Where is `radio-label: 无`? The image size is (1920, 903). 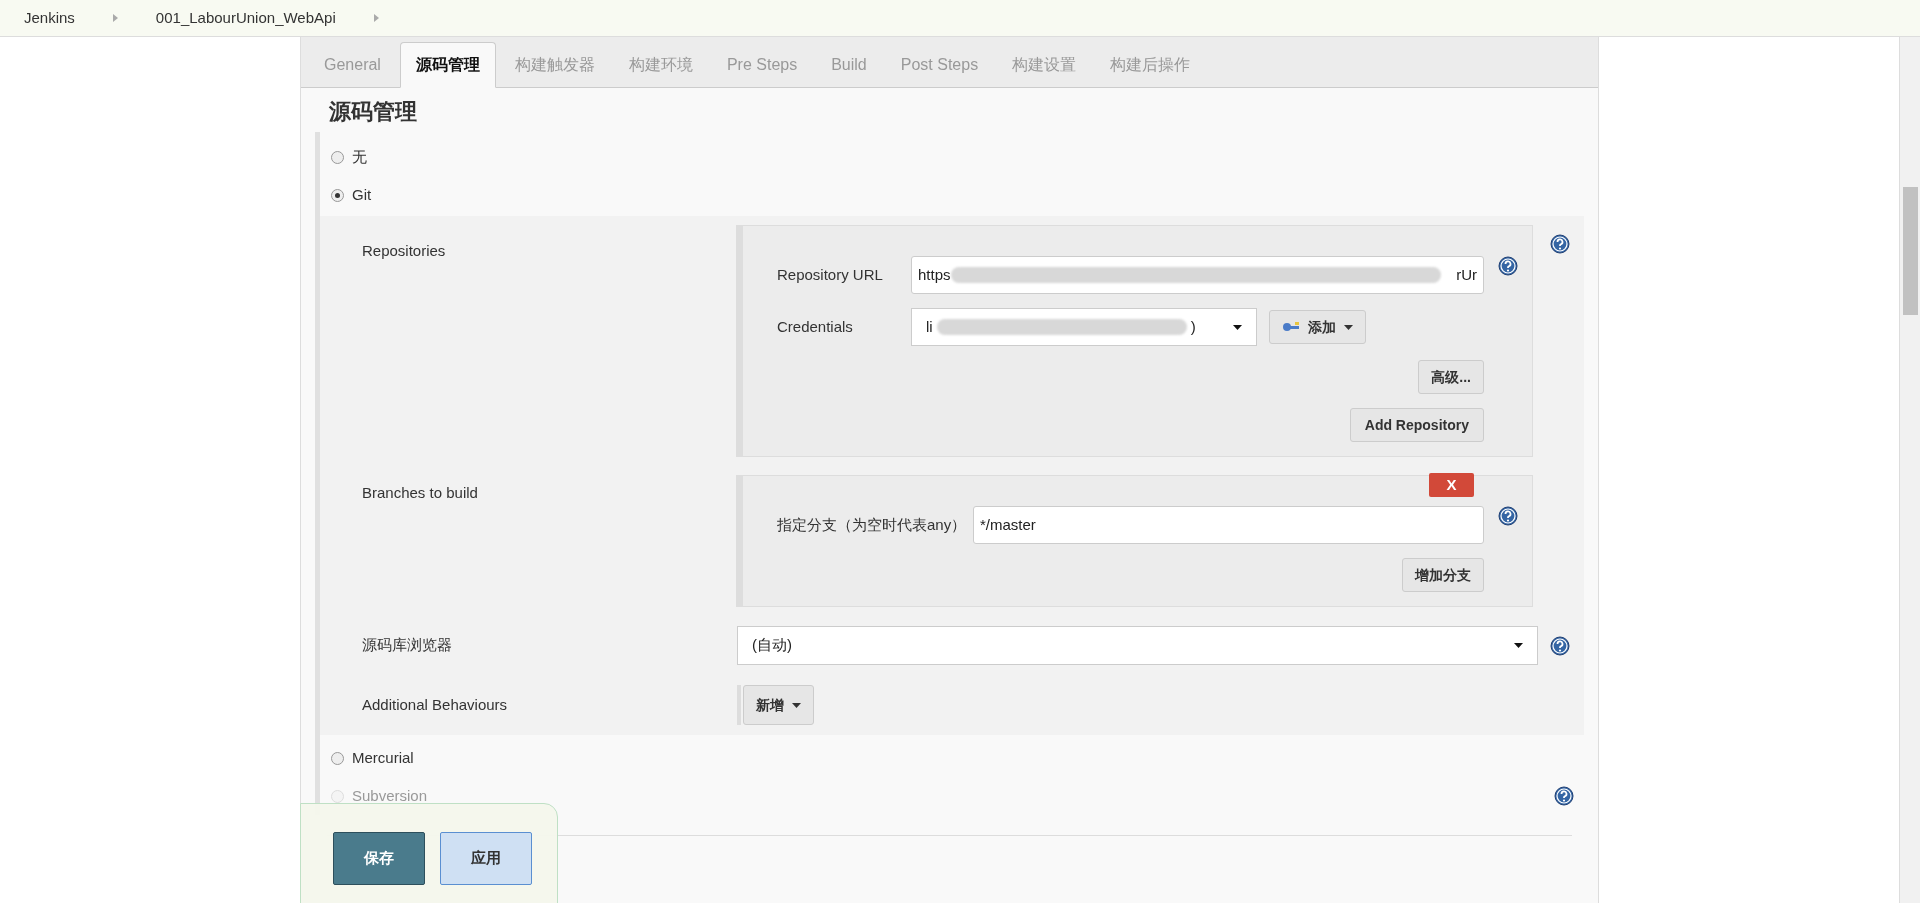 radio-label: 无 is located at coordinates (359, 156).